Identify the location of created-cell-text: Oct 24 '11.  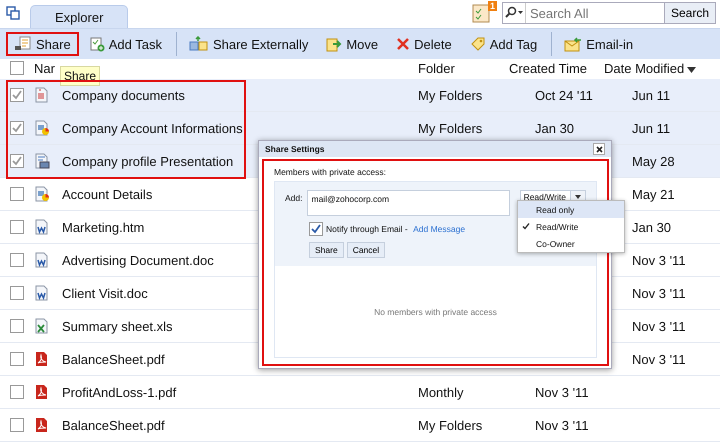
(564, 95).